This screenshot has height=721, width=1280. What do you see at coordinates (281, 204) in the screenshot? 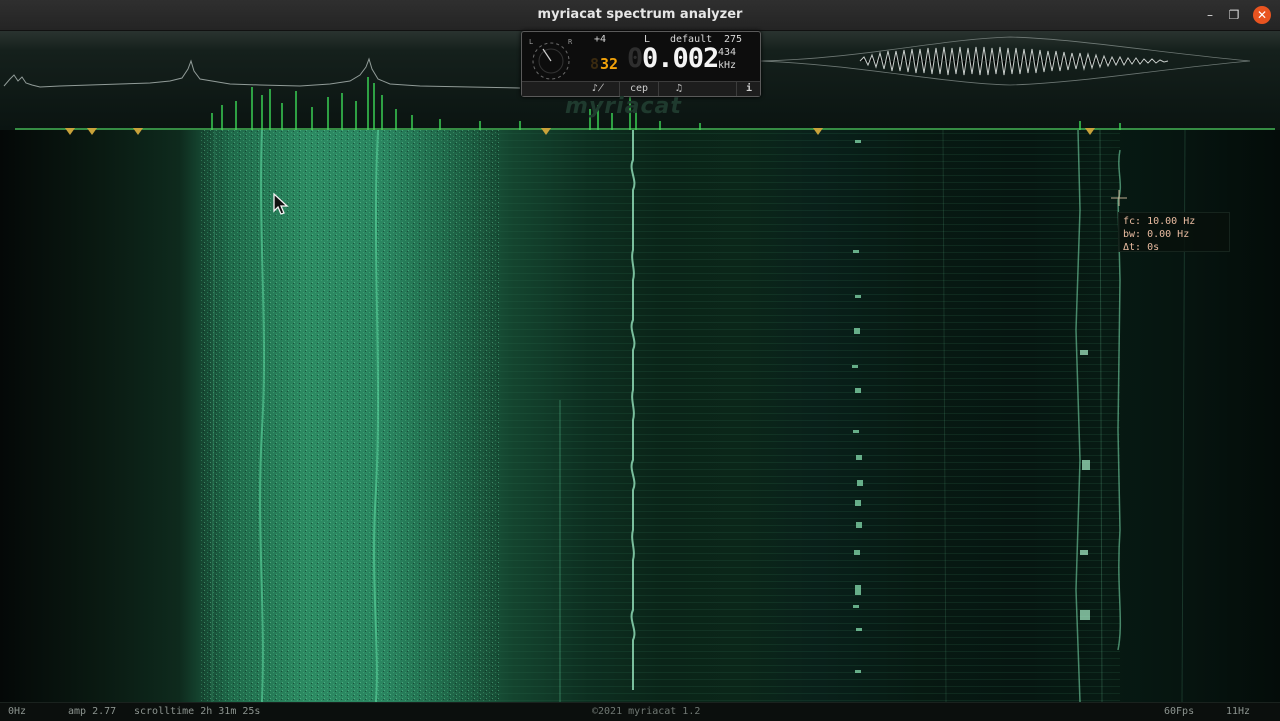
I see `mouse-pointer-icon` at bounding box center [281, 204].